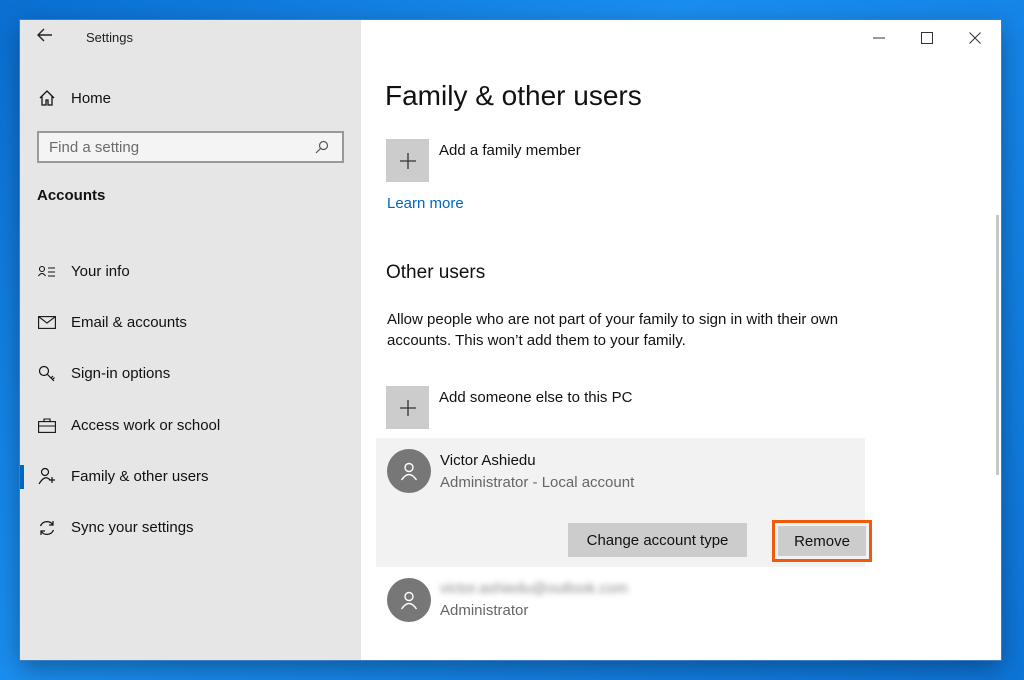  Describe the element at coordinates (488, 460) in the screenshot. I see `user-name: Victor Ashiedu` at that location.